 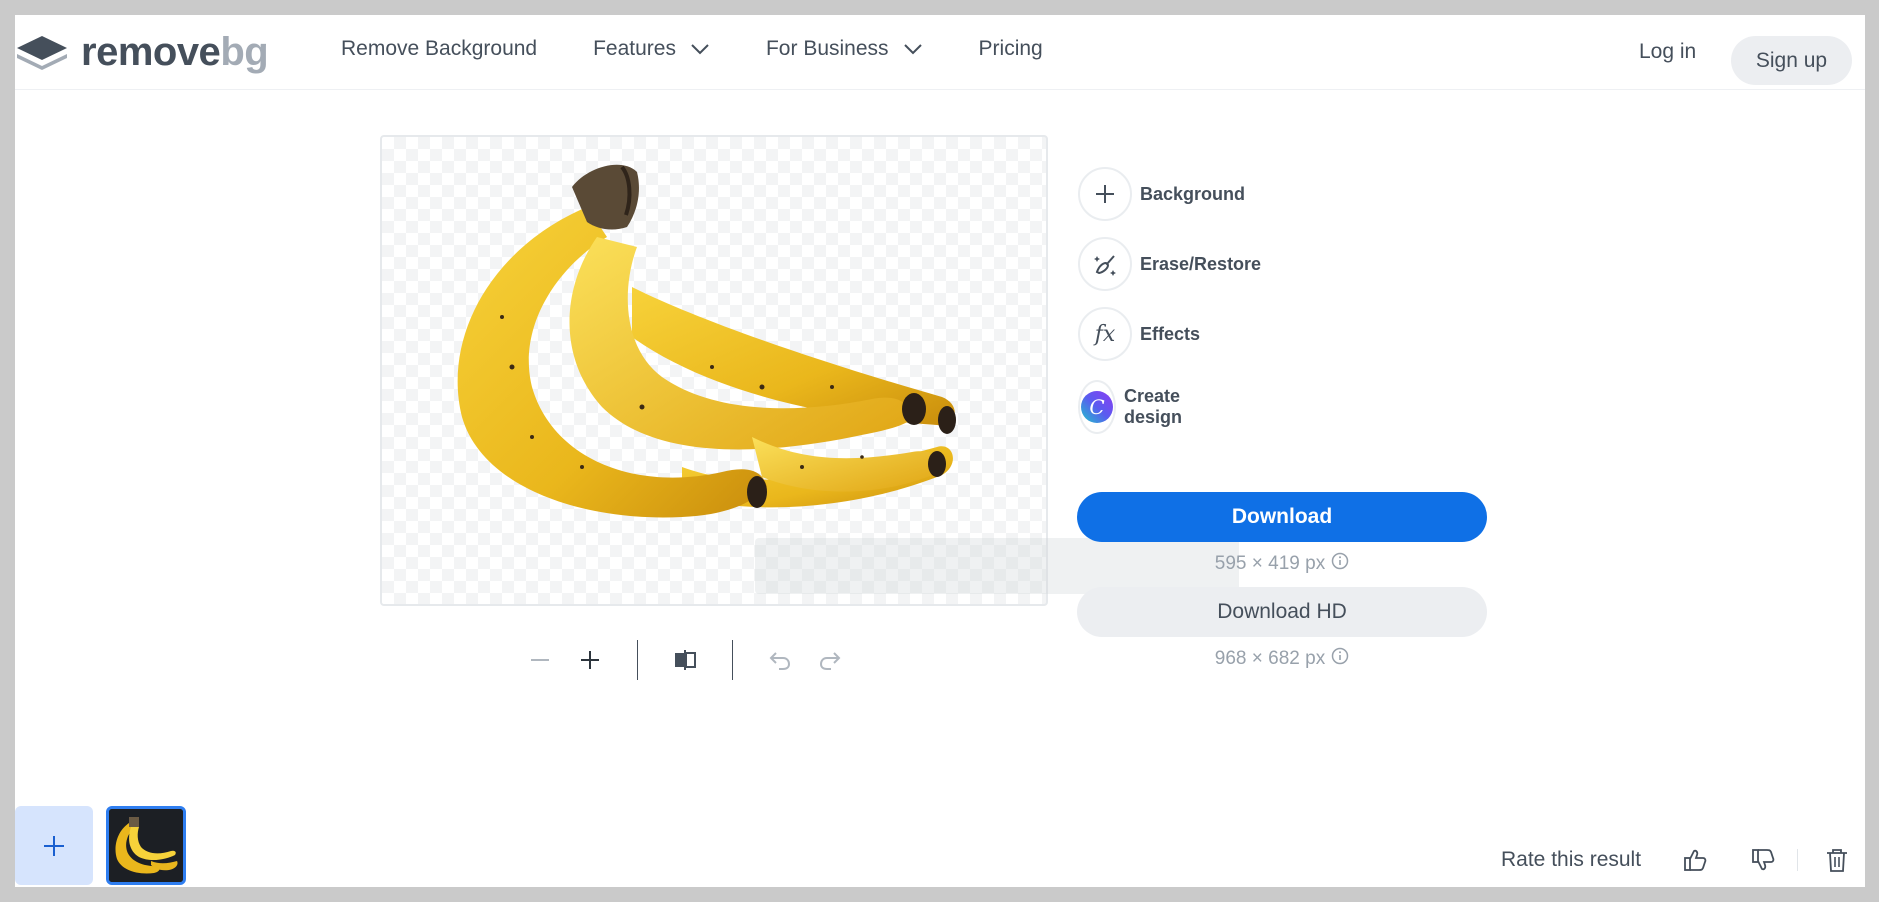 I want to click on delete-button, so click(x=1837, y=860).